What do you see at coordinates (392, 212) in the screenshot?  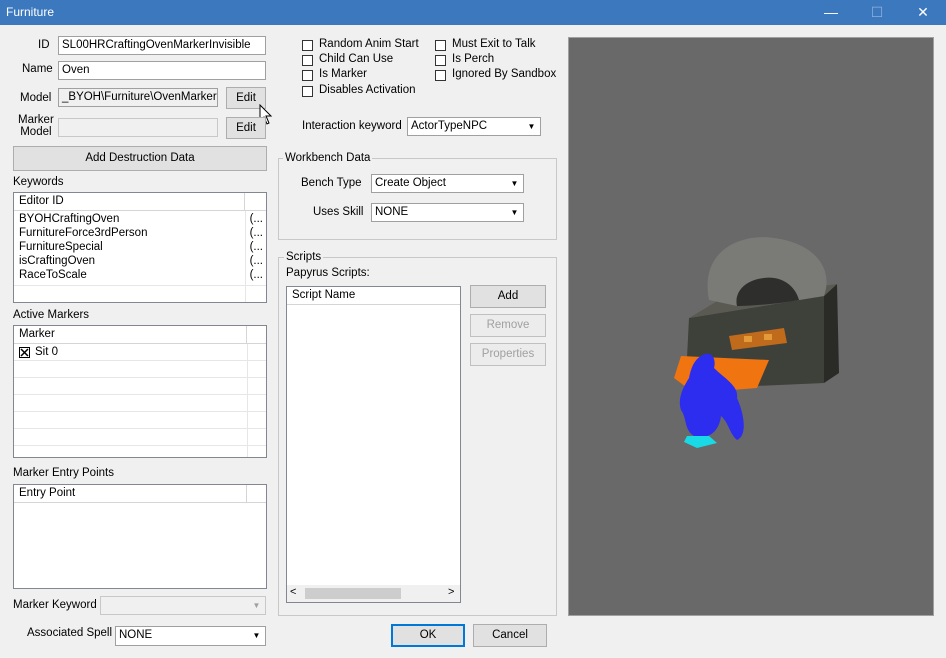 I see `uses-skill-value: NONE` at bounding box center [392, 212].